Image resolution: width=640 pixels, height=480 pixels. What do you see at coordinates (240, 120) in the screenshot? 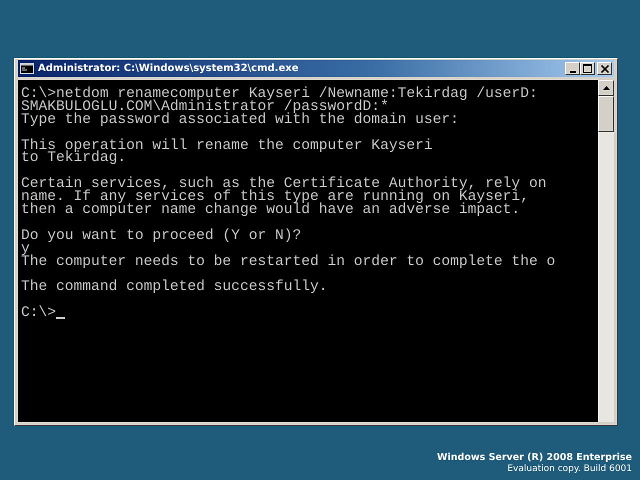
I see `console-line: Type the password associated with the domain user:` at bounding box center [240, 120].